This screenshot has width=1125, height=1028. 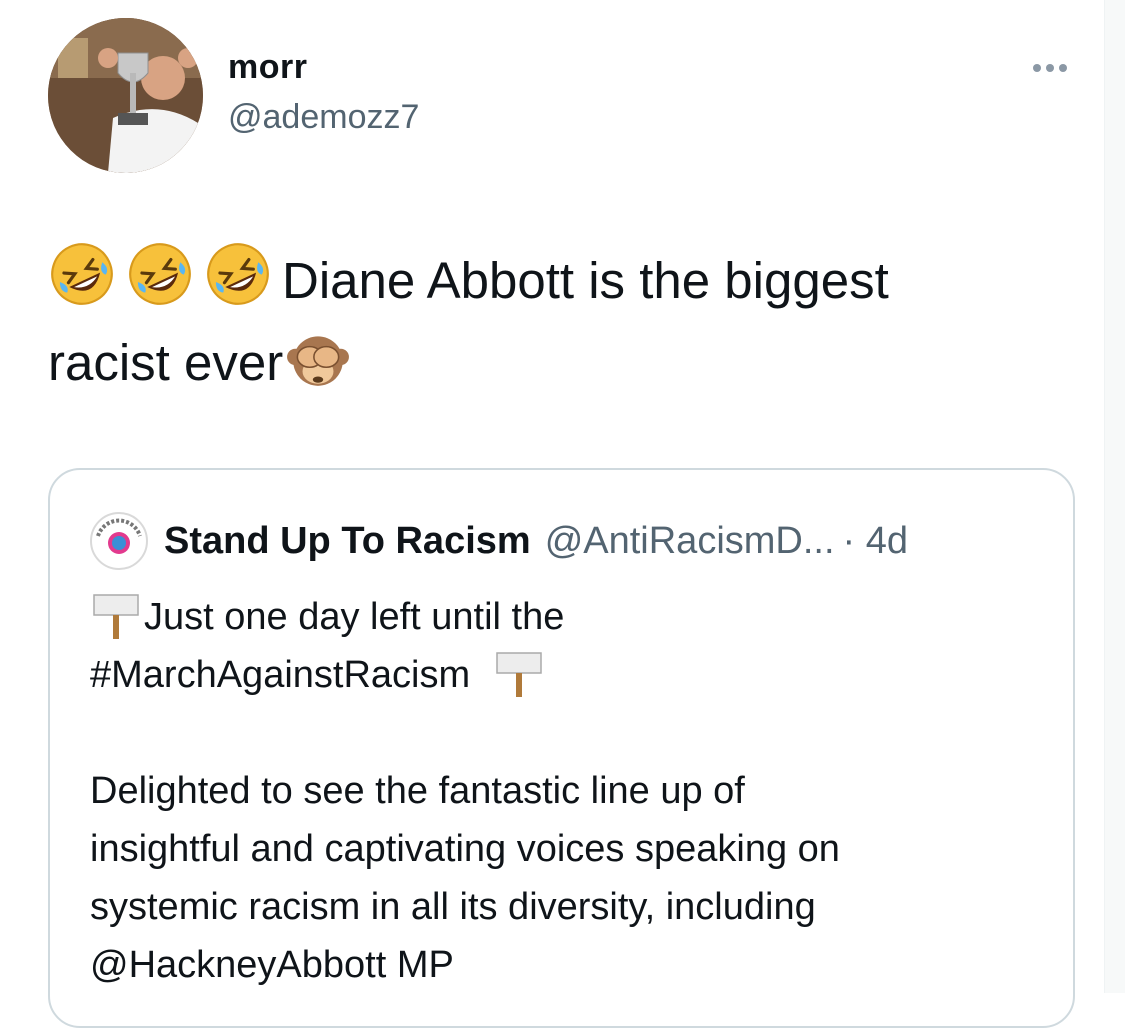 I want to click on quoted-timestamp: · 4d, so click(x=875, y=541).